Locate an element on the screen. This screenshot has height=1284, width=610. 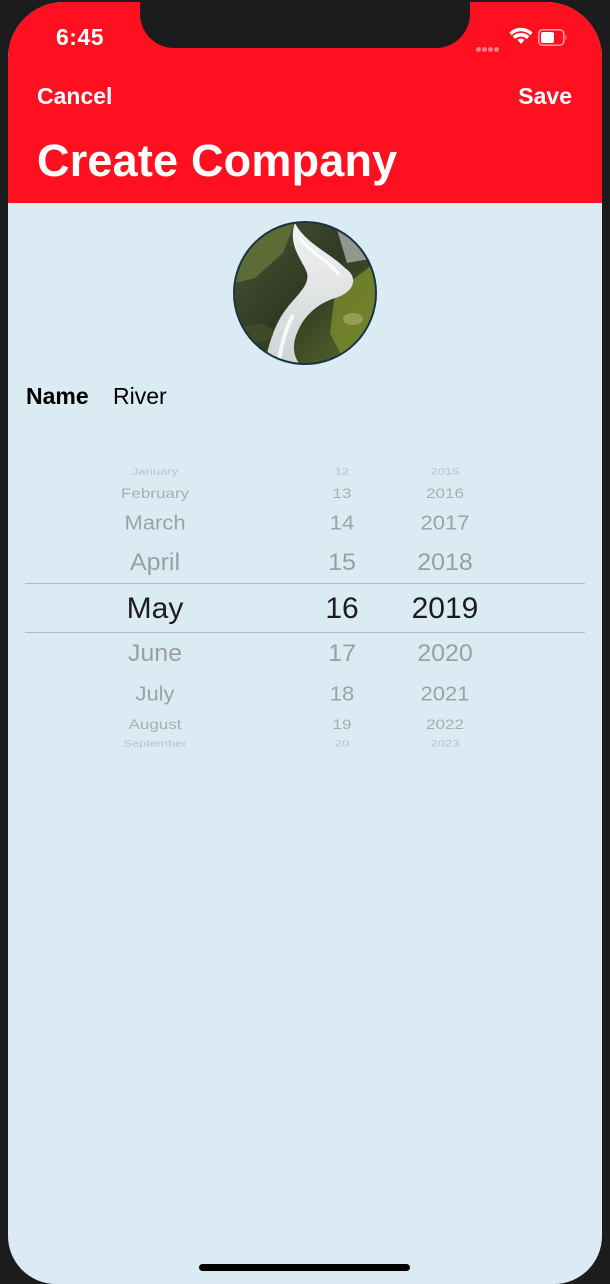
day-option: 18 is located at coordinates (342, 693).